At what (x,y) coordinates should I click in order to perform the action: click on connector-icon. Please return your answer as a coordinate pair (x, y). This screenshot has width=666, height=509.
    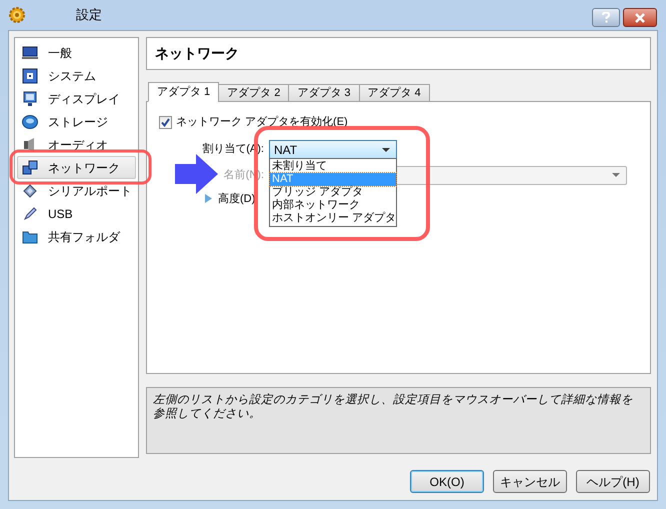
    Looking at the image, I should click on (30, 190).